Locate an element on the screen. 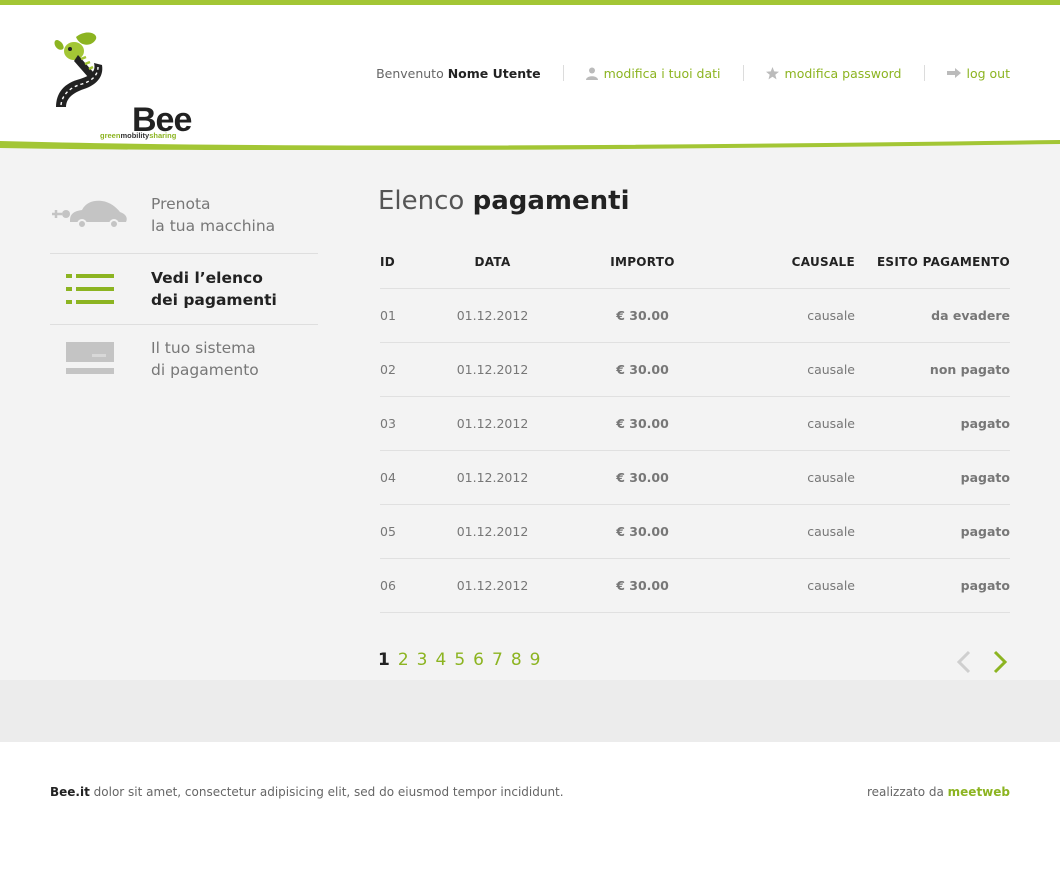 The width and height of the screenshot is (1060, 870). table-row: 06 01.12.2012 € 30.00 causale pagato is located at coordinates (695, 585).